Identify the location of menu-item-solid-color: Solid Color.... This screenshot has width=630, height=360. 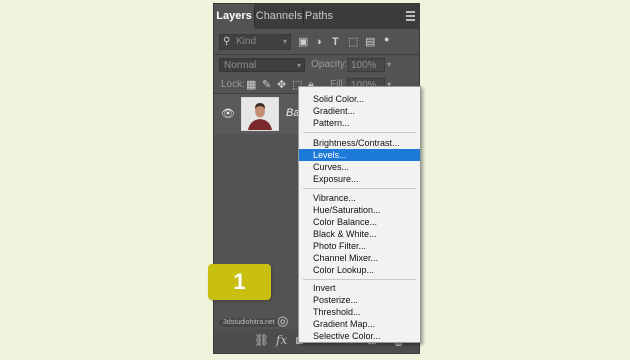
(359, 99).